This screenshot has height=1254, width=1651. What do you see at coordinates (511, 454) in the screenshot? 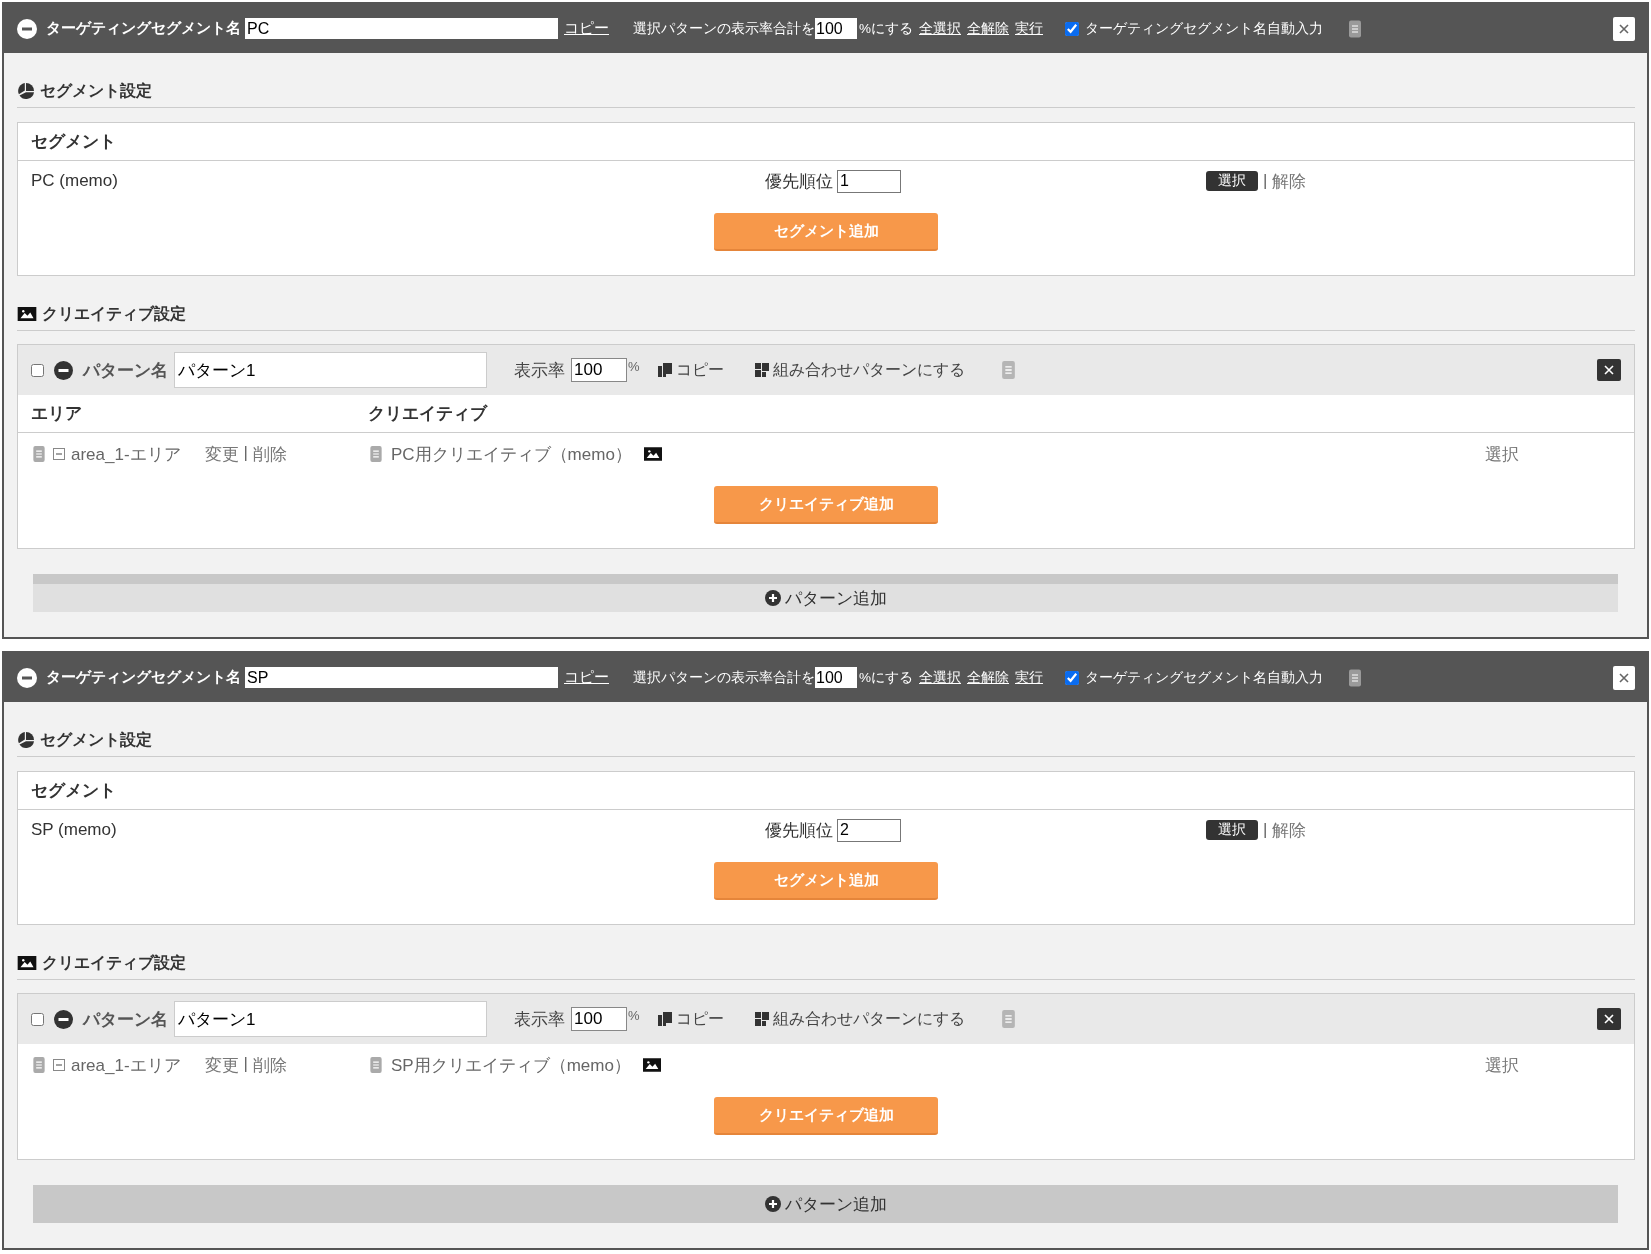
I see `creative-name: PC用クリエイティブ（memo）` at bounding box center [511, 454].